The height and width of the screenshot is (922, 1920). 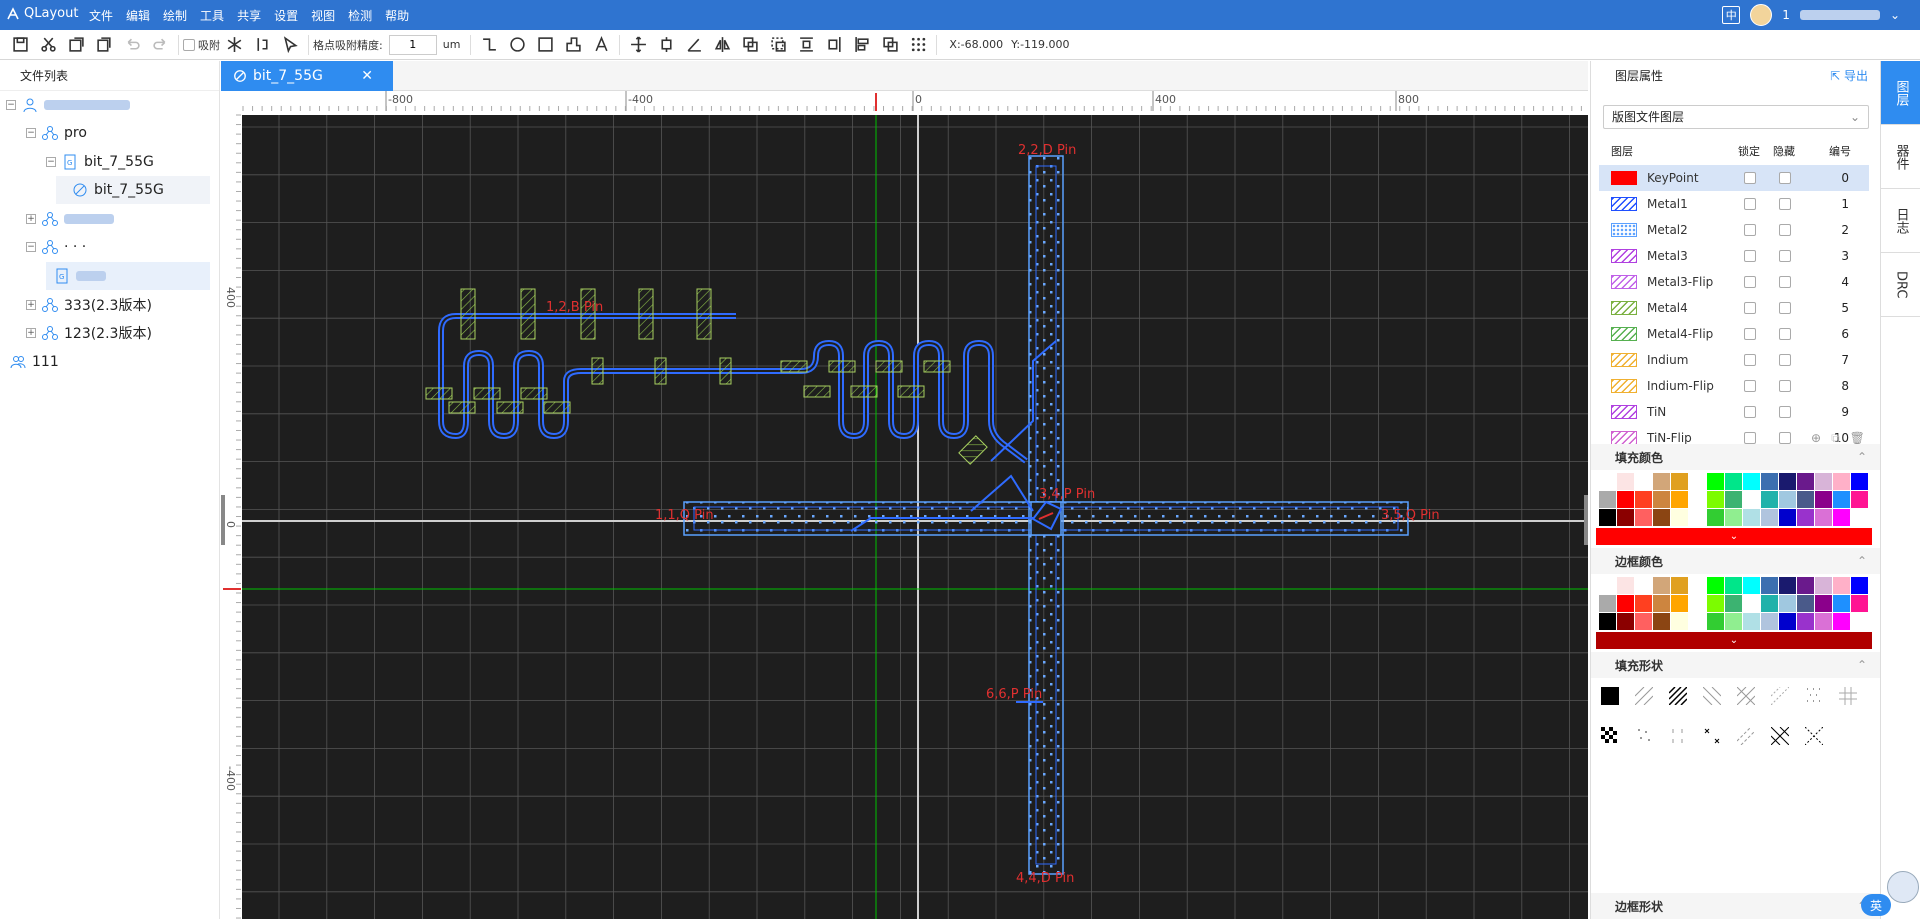 I want to click on menu-share: 共享, so click(x=249, y=15).